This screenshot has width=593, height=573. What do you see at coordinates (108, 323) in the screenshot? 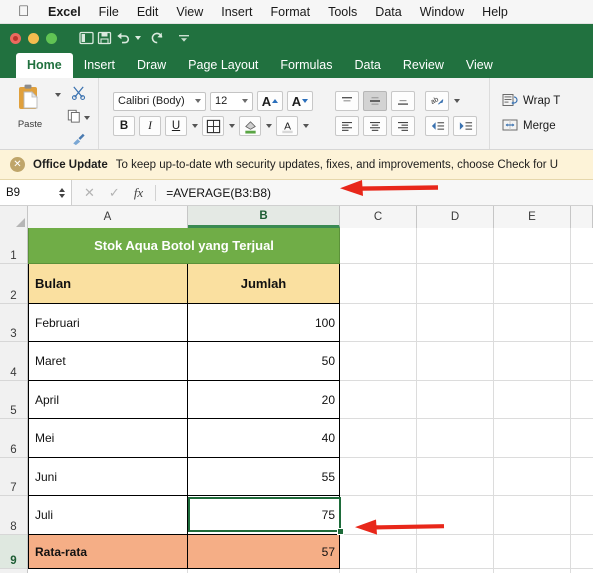
I see `cell-a3: Februari` at bounding box center [108, 323].